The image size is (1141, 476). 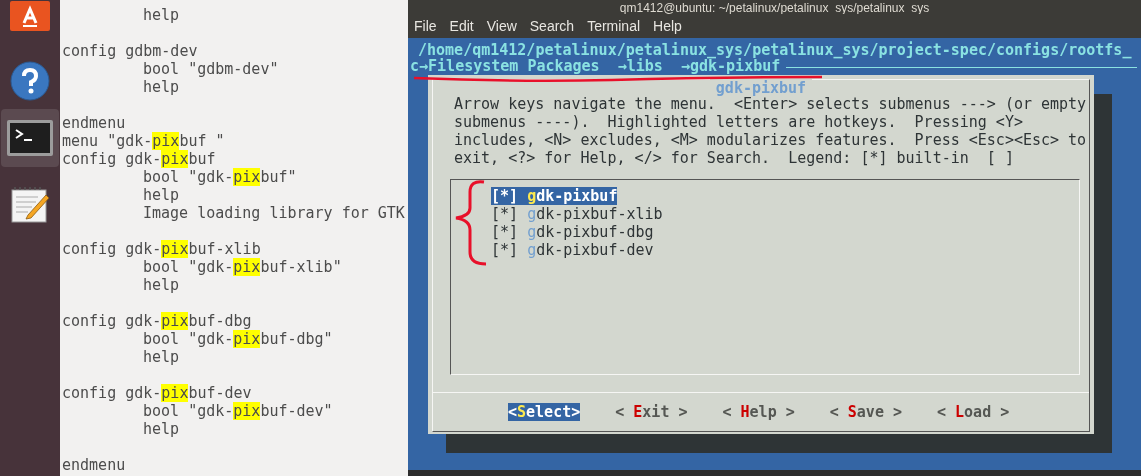 What do you see at coordinates (572, 232) in the screenshot?
I see `menu-option: [*] gdk-pixbuf-dbg` at bounding box center [572, 232].